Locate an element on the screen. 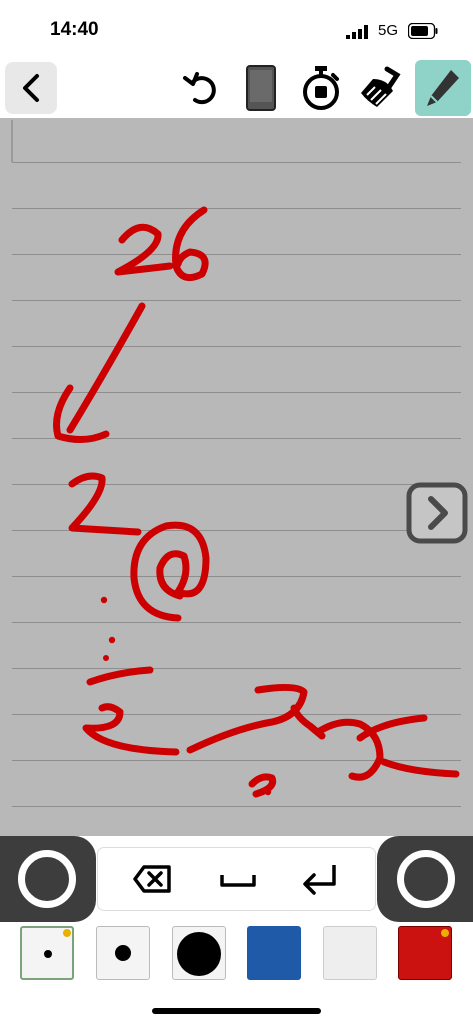 This screenshot has height=1024, width=473. timer-button is located at coordinates (321, 88).